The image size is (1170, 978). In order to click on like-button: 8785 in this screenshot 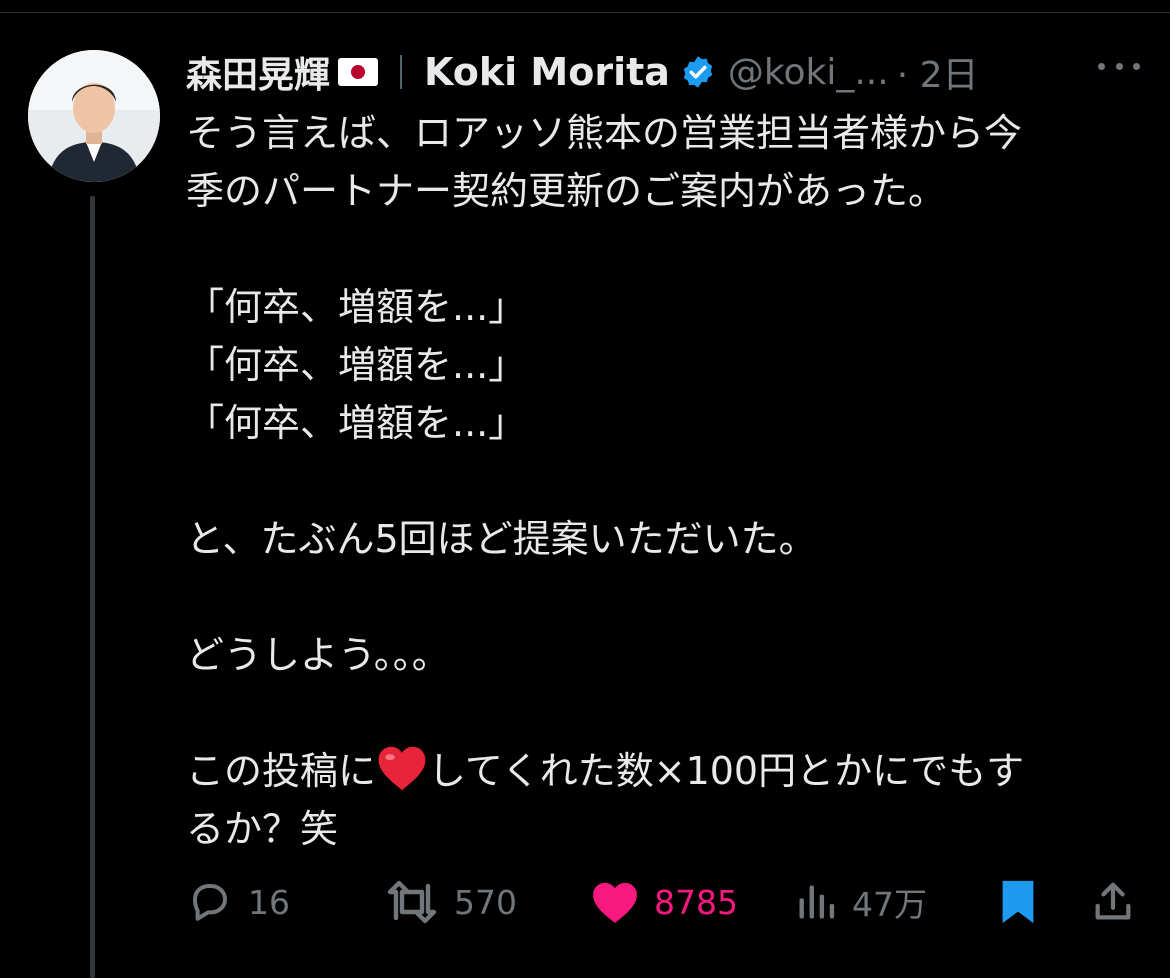, I will do `click(664, 902)`.